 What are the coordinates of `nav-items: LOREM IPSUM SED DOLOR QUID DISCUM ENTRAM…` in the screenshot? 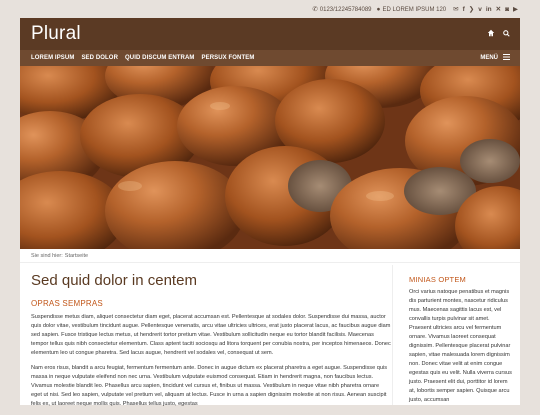 It's located at (137, 58).